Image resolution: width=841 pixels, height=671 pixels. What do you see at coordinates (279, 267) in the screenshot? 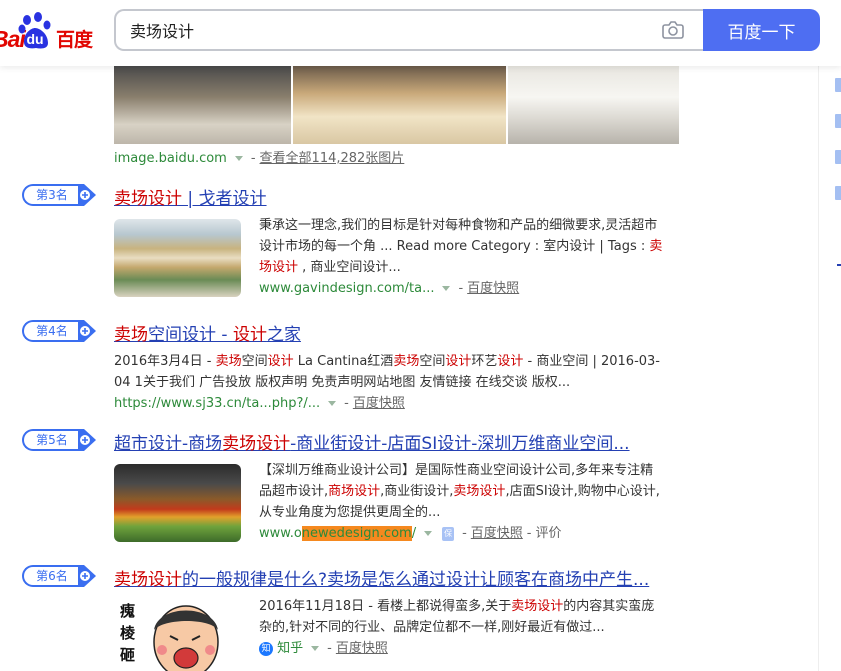
I see `snippet-highlight: 场设计` at bounding box center [279, 267].